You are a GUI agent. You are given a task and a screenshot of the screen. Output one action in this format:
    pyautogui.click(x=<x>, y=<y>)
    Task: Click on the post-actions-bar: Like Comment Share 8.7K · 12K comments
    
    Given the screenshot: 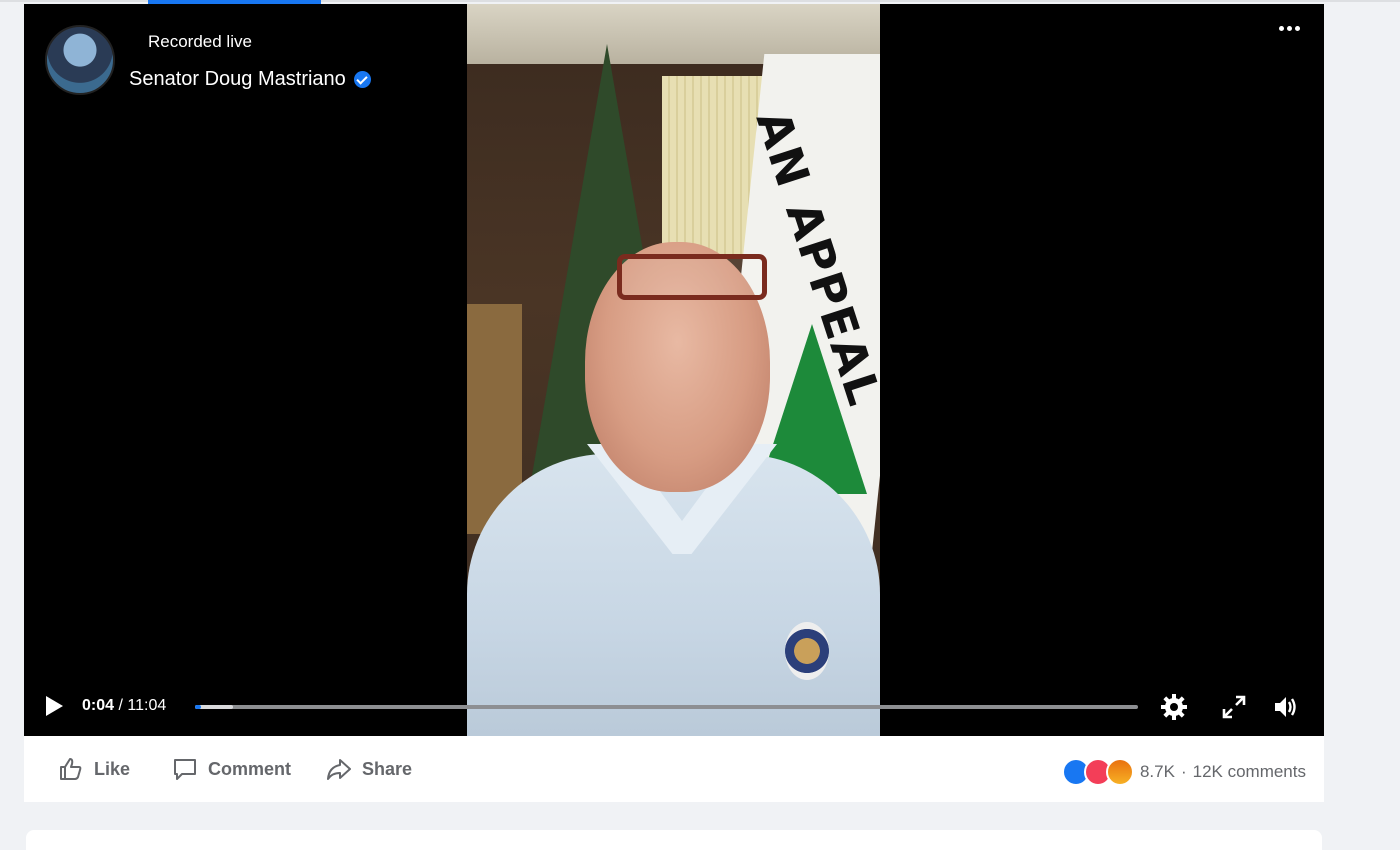 What is the action you would take?
    pyautogui.click(x=674, y=769)
    